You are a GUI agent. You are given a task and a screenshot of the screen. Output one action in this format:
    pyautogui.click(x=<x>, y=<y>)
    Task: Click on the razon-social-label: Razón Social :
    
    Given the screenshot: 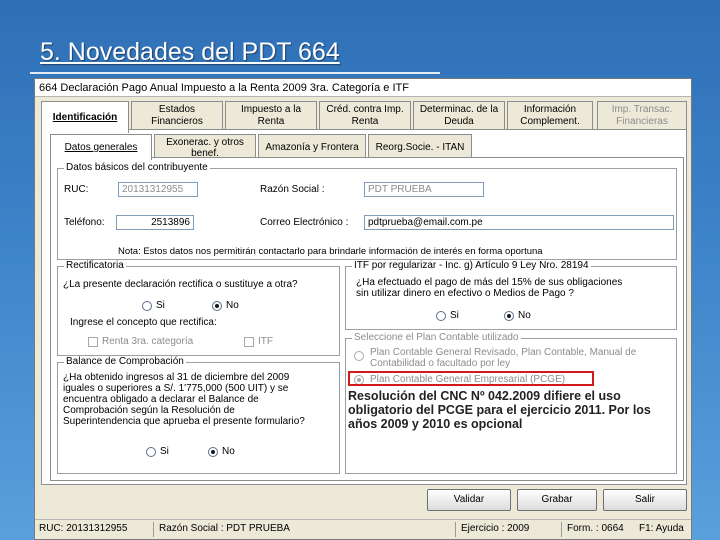 What is the action you would take?
    pyautogui.click(x=292, y=189)
    